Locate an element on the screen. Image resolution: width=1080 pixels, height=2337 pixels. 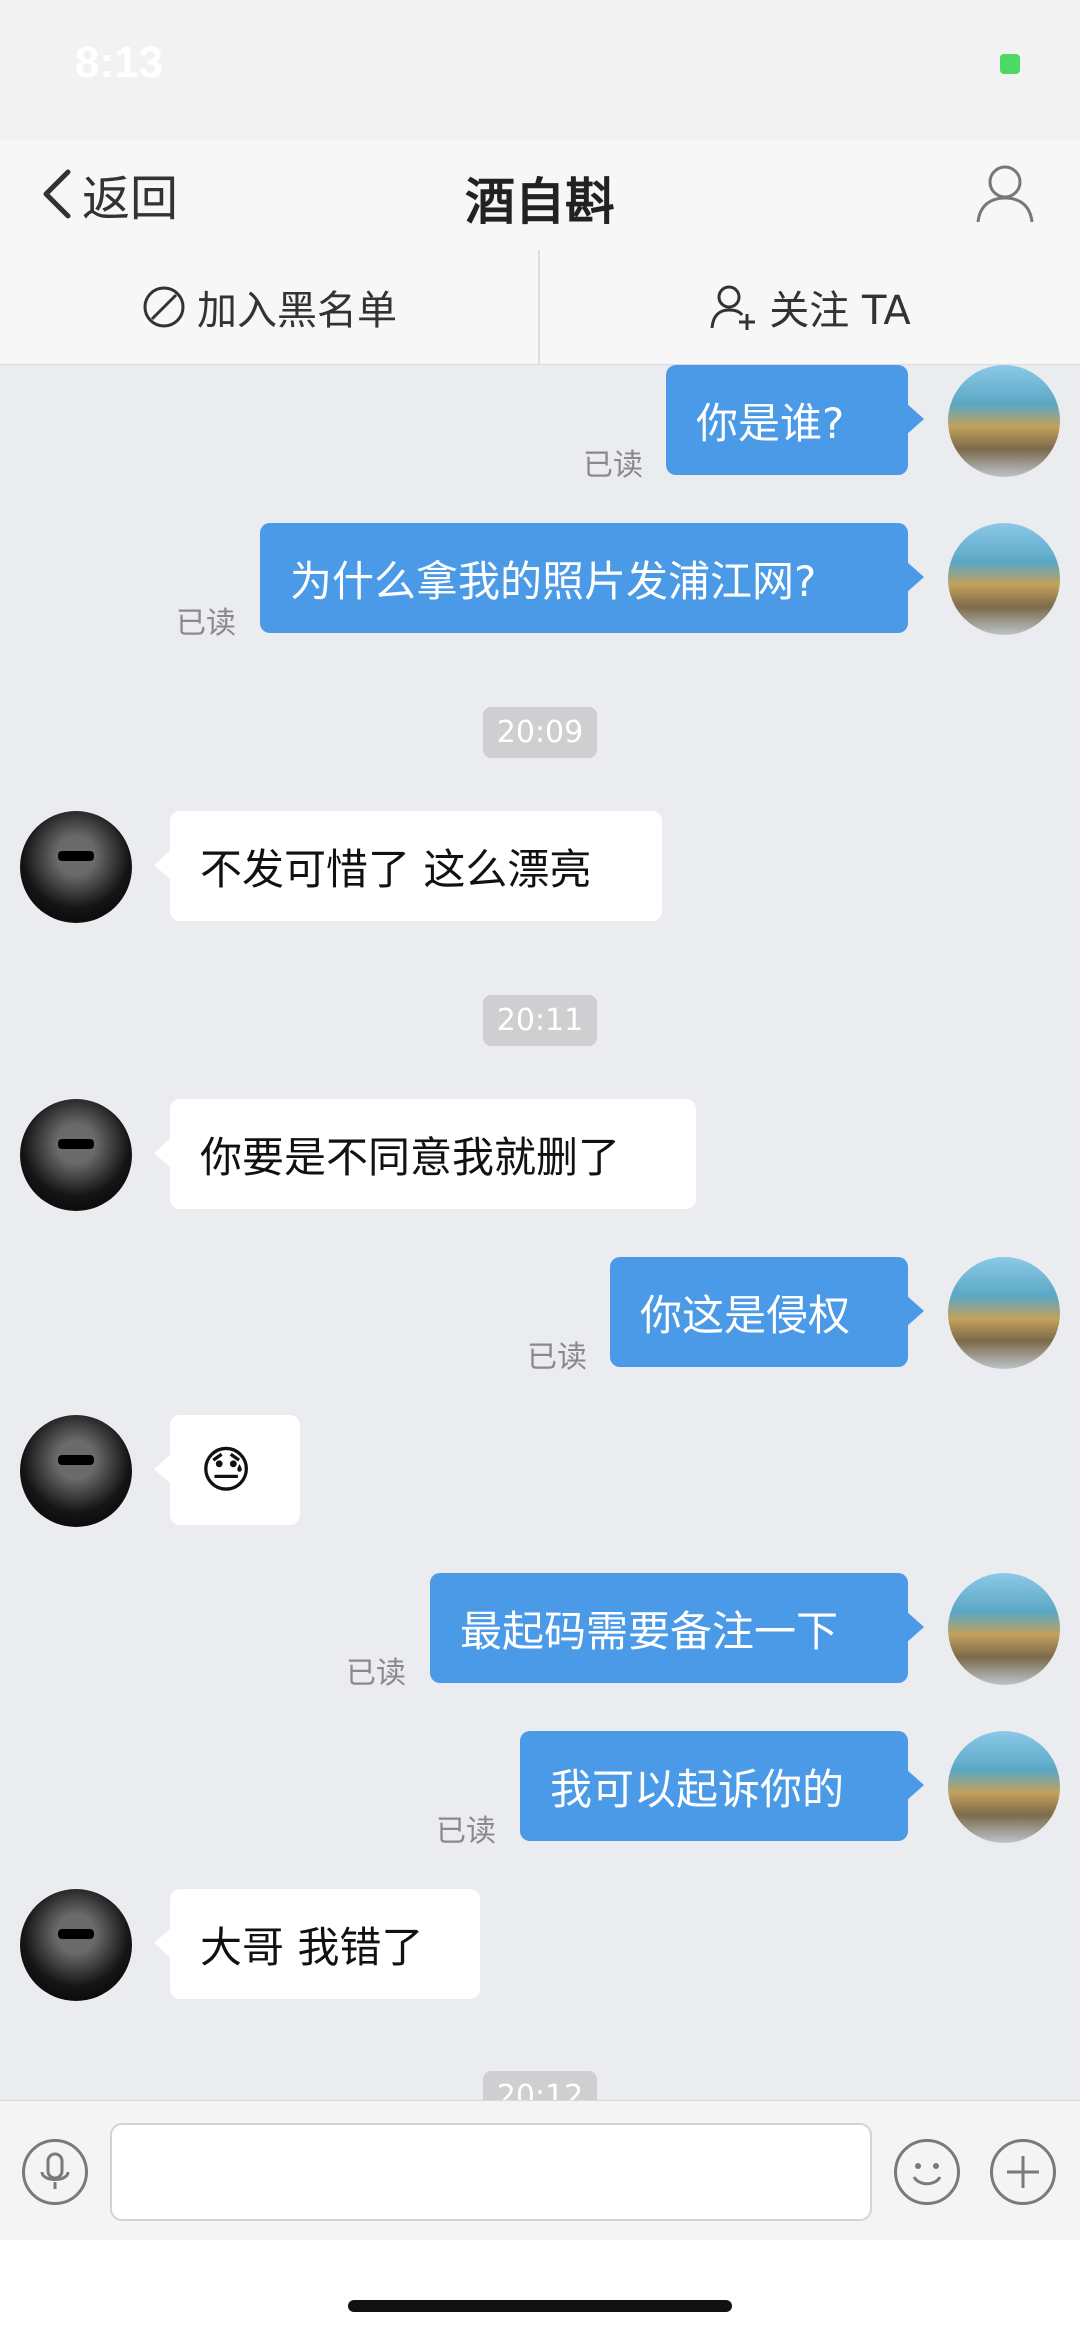
message-row: 已读 为什么拿我的照片发浦江网? is located at coordinates (540, 583).